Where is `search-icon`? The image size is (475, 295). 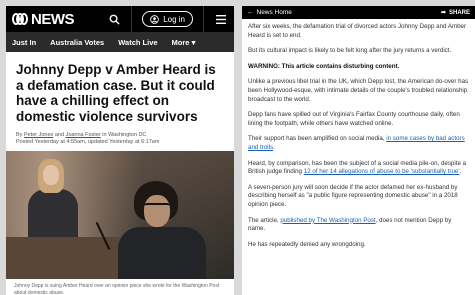 search-icon is located at coordinates (114, 19).